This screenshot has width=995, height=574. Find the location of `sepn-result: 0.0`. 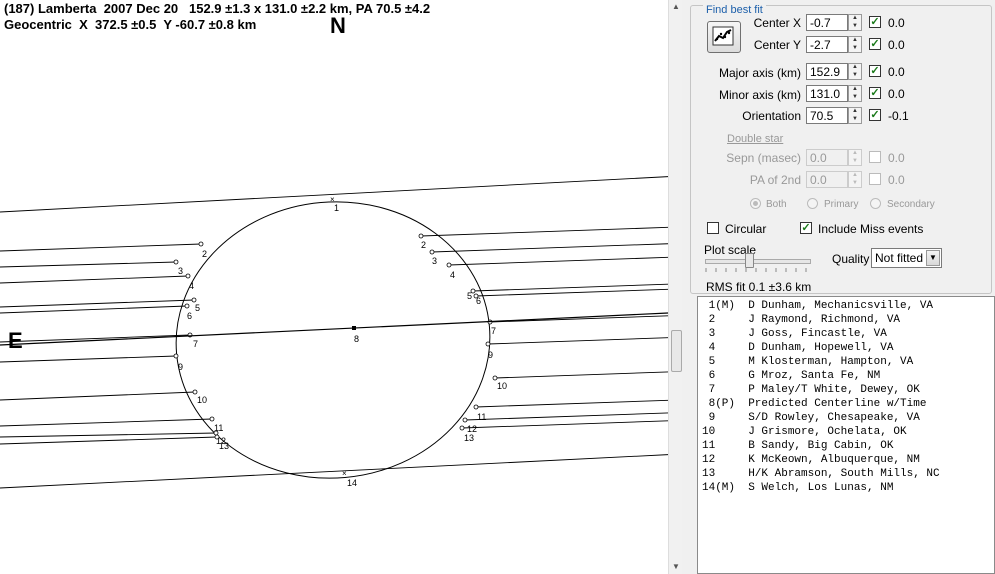

sepn-result: 0.0 is located at coordinates (896, 158).